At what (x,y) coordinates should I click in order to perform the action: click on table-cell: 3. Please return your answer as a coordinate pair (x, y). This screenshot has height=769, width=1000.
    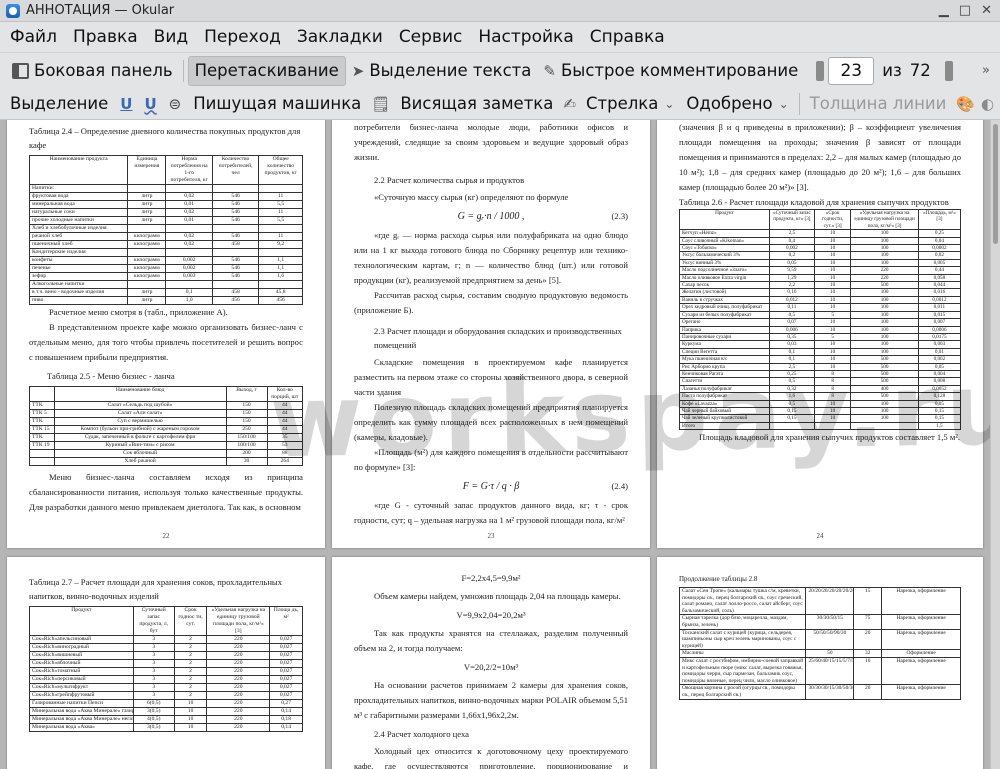
    Looking at the image, I should click on (153, 655).